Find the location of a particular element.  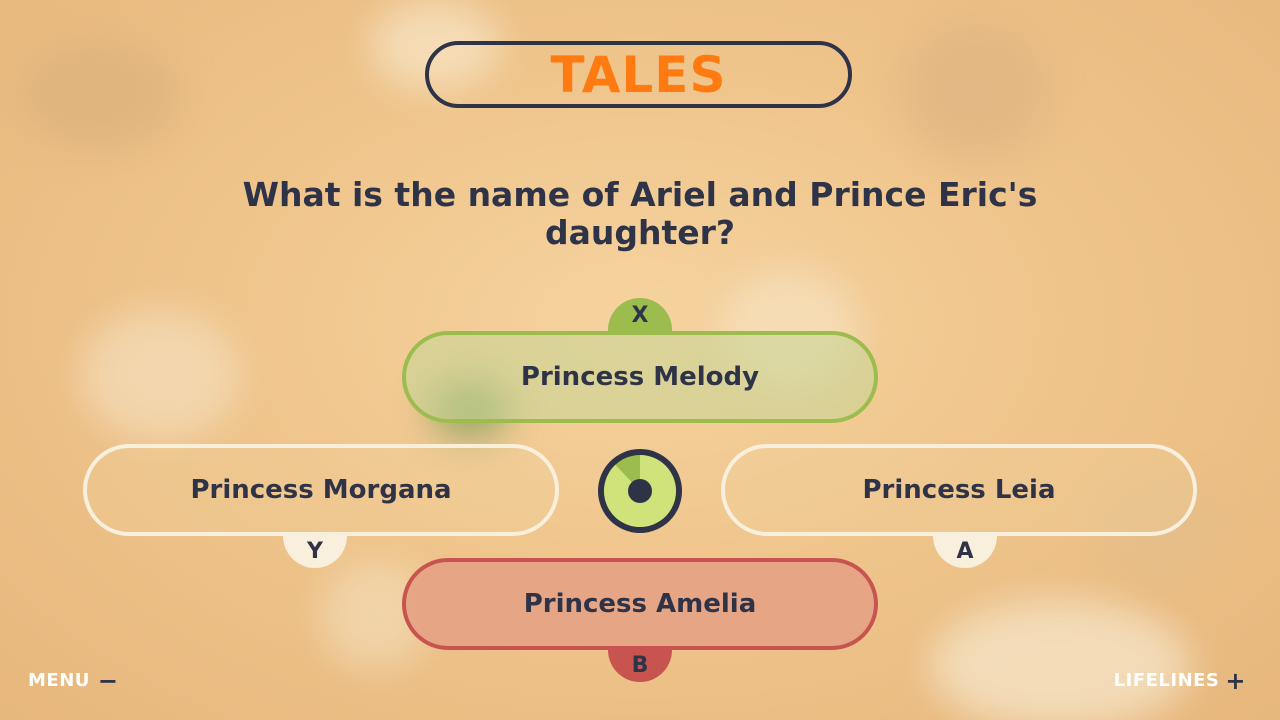

answer-y-key-badge: Y is located at coordinates (315, 551).